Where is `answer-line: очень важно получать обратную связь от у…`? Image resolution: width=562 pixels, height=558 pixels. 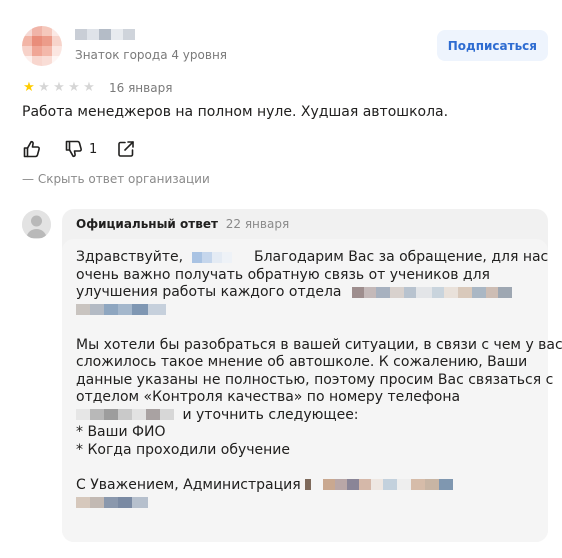 answer-line: очень важно получать обратную связь от у… is located at coordinates (283, 274).